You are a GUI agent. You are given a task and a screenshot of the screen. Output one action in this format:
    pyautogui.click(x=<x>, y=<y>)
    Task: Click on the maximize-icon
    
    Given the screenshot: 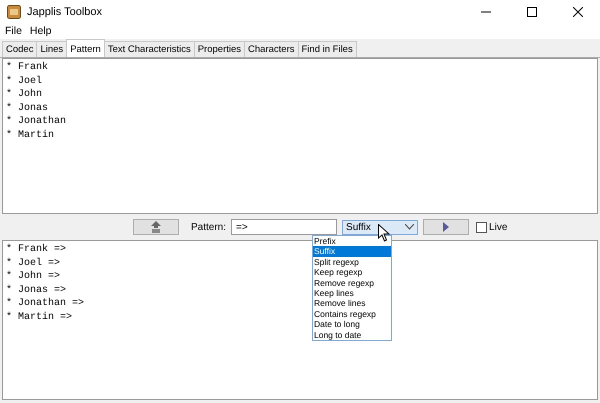 What is the action you would take?
    pyautogui.click(x=532, y=11)
    